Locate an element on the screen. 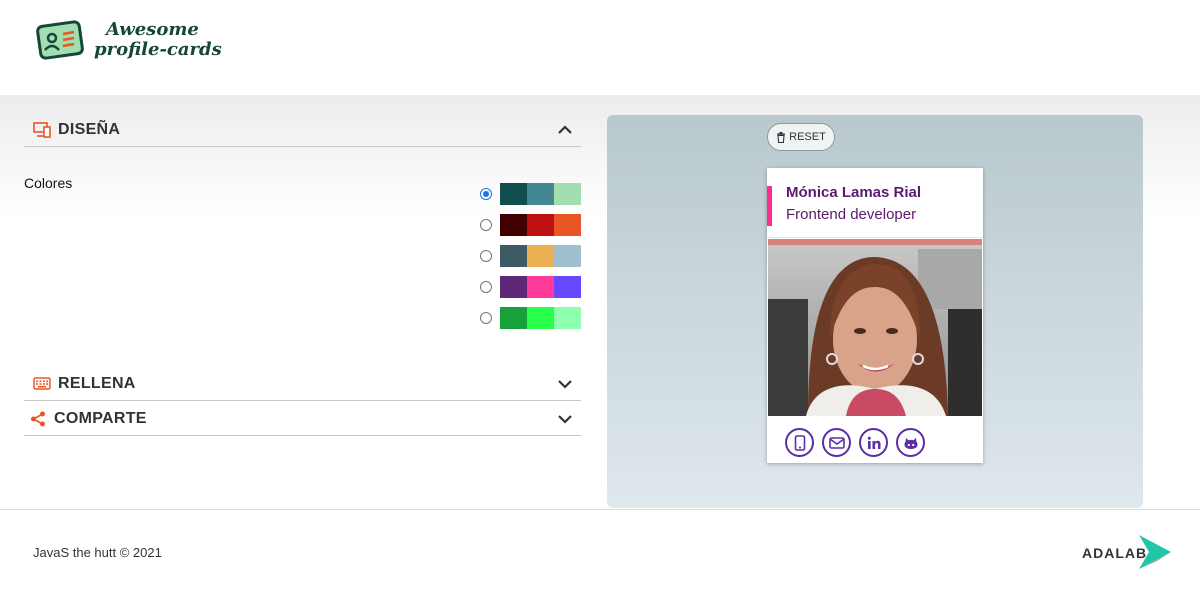 Image resolution: width=1200 pixels, height=606 pixels. card-job: Frontend developer is located at coordinates (851, 214).